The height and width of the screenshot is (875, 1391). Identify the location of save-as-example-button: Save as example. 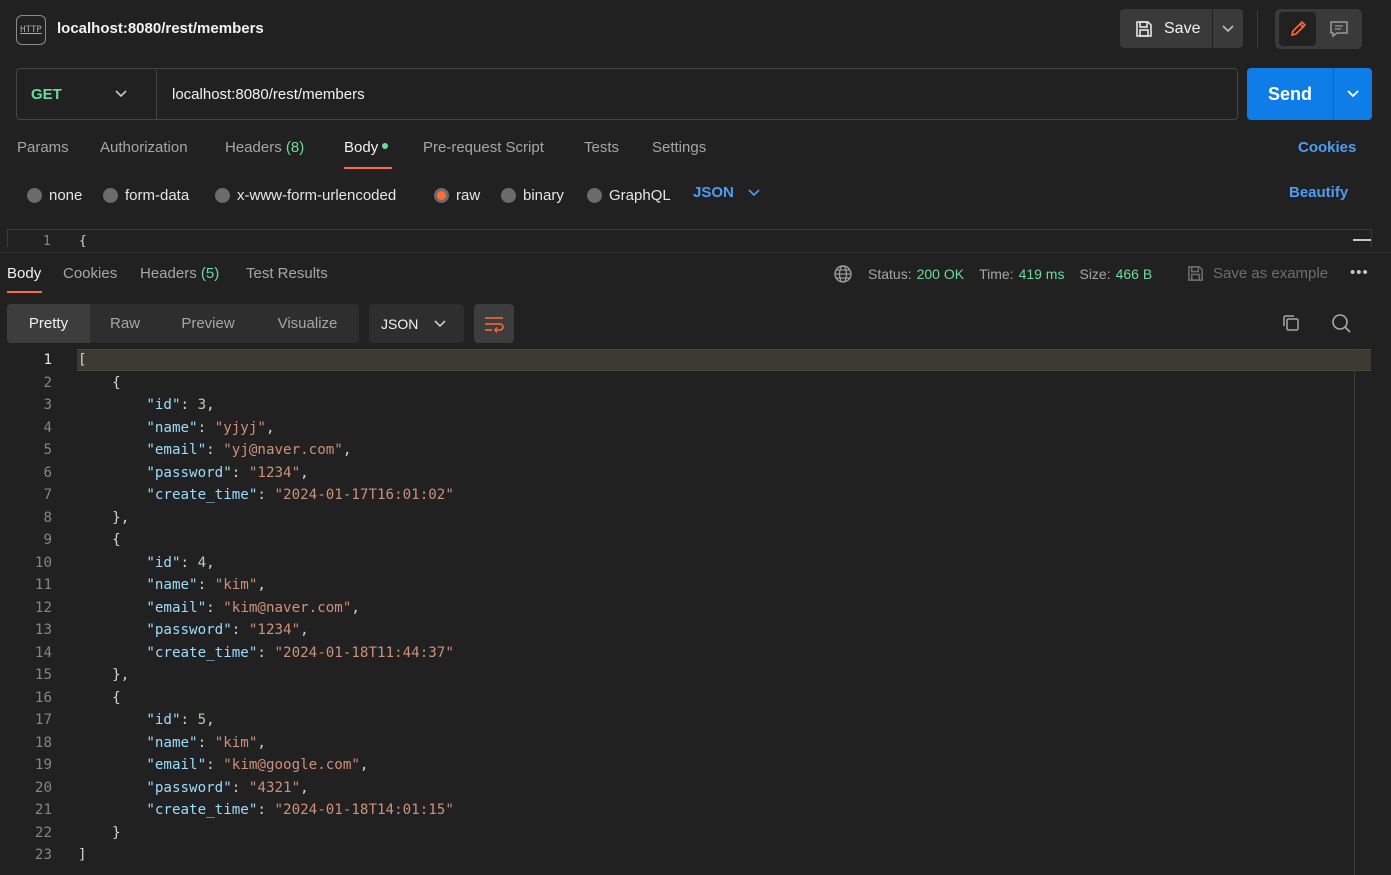
(1257, 273).